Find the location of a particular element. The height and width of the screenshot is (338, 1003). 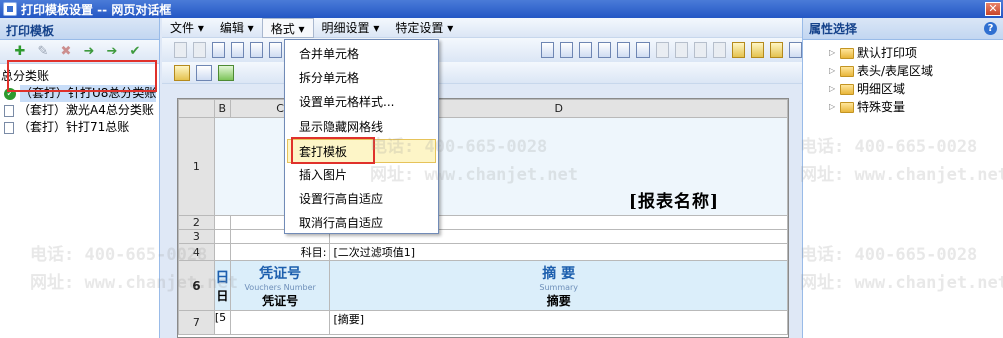

edit-template-icon: ✎ is located at coordinates (43, 52).